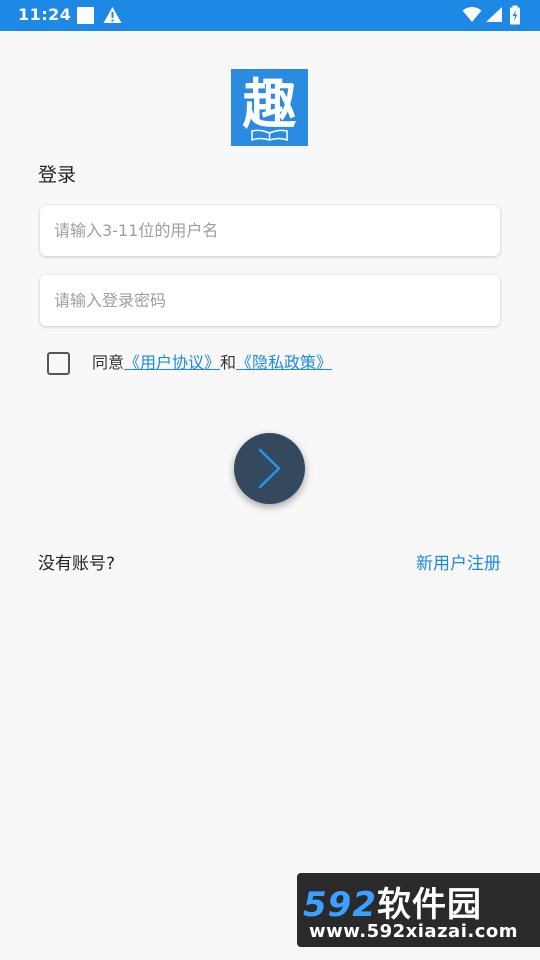 This screenshot has height=960, width=540. Describe the element at coordinates (340, 905) in the screenshot. I see `watermark-brand-num: 592` at that location.